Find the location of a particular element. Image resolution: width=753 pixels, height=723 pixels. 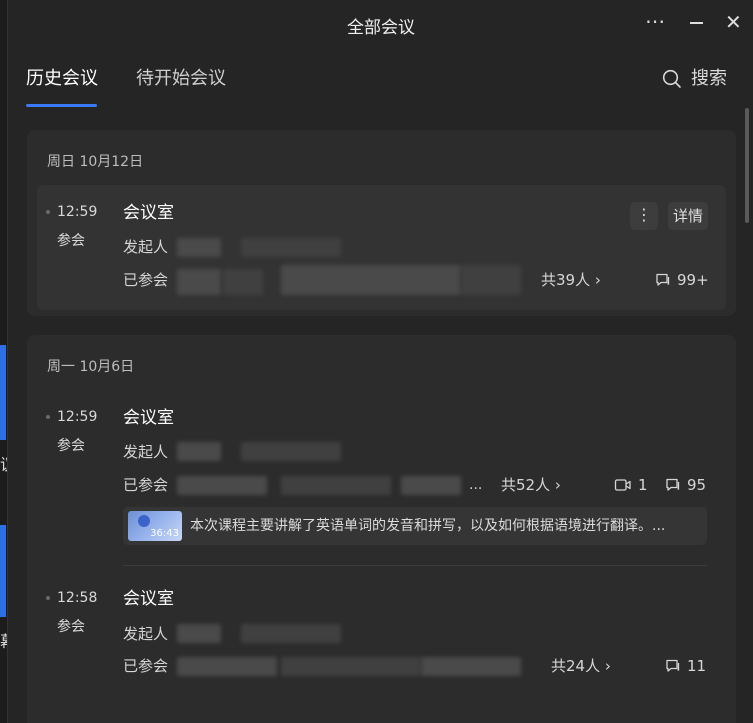

active-tab-indicator is located at coordinates (61, 105).